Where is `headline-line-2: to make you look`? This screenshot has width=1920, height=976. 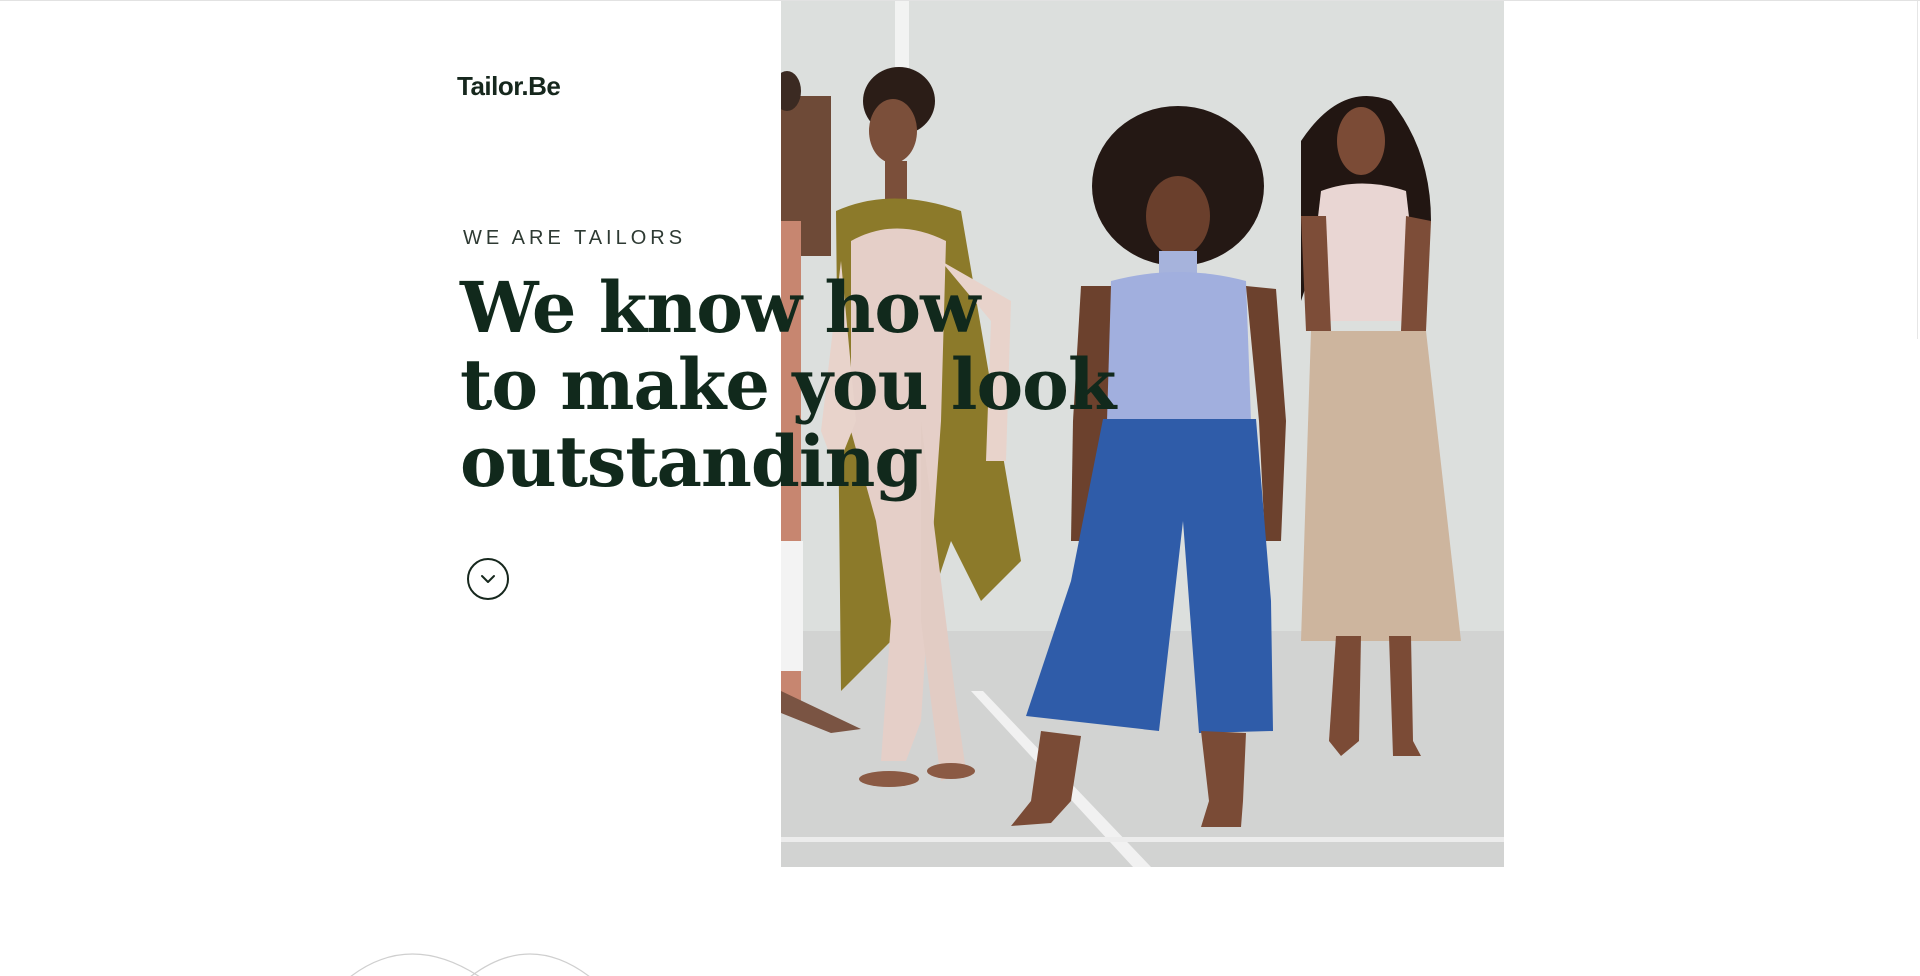 headline-line-2: to make you look is located at coordinates (788, 384).